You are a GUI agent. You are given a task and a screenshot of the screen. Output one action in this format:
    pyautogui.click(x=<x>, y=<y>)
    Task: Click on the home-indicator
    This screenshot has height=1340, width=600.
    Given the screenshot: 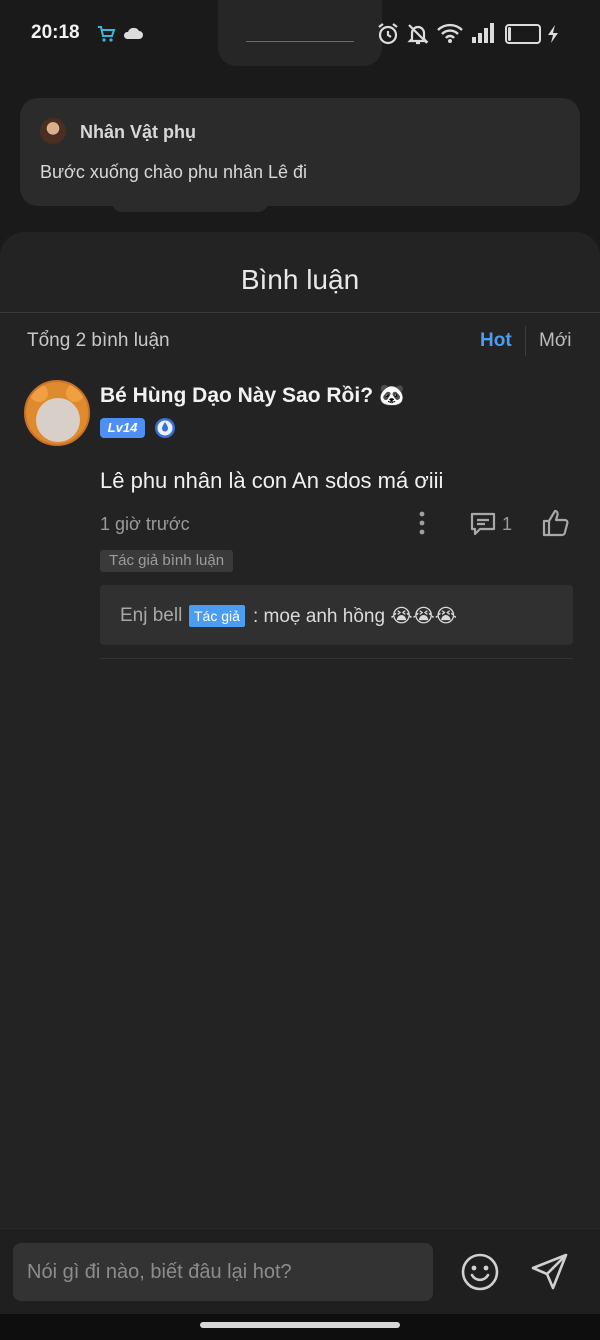 What is the action you would take?
    pyautogui.click(x=300, y=1325)
    